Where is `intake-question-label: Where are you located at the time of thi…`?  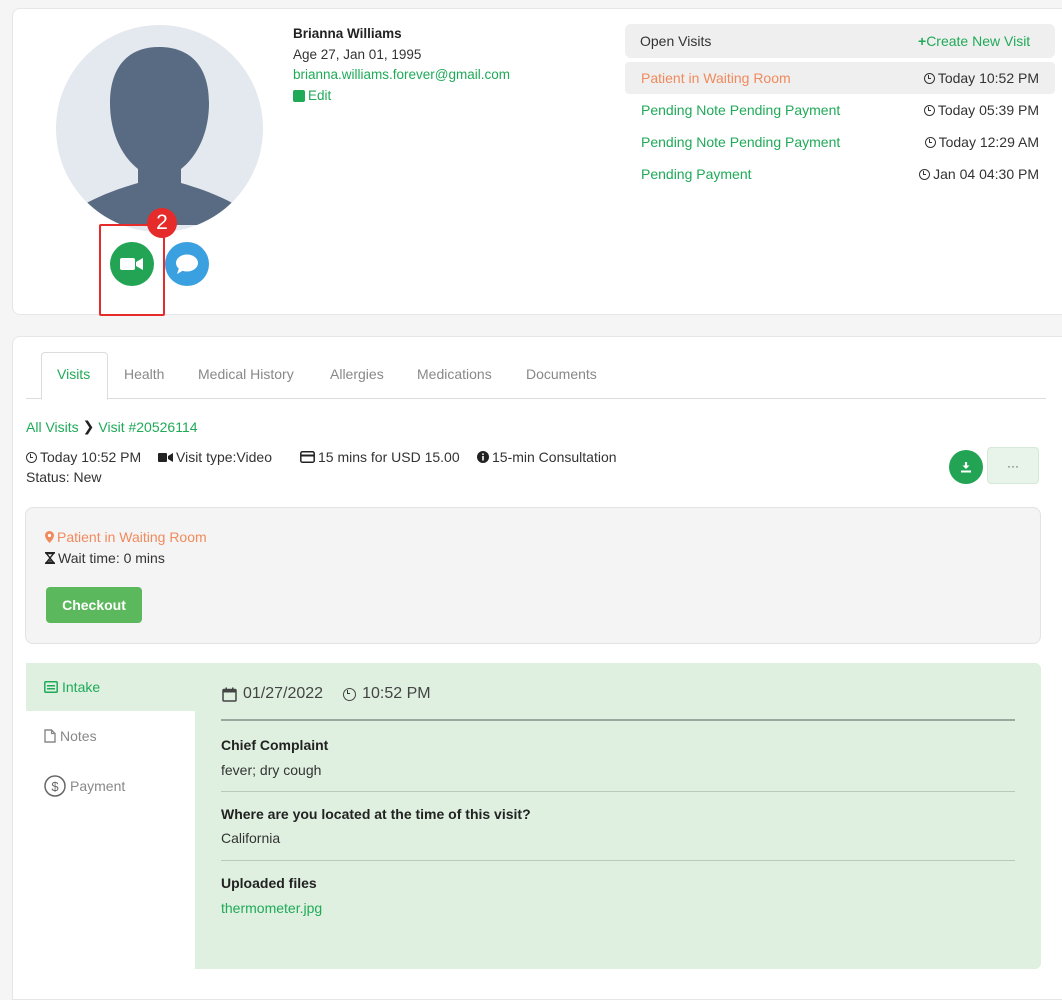
intake-question-label: Where are you located at the time of thi… is located at coordinates (376, 814).